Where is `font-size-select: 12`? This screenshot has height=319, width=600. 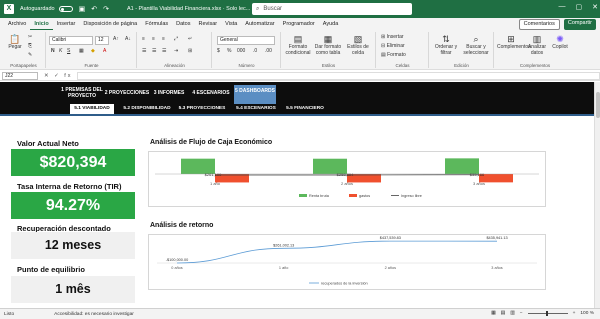 font-size-select: 12 is located at coordinates (102, 40).